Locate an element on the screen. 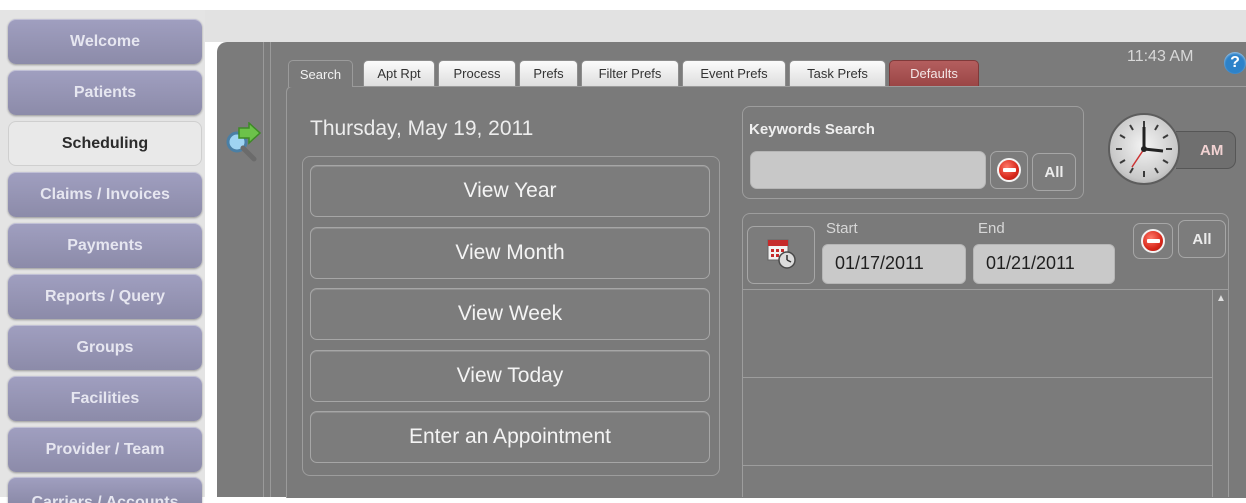  tab-search: Search is located at coordinates (320, 73).